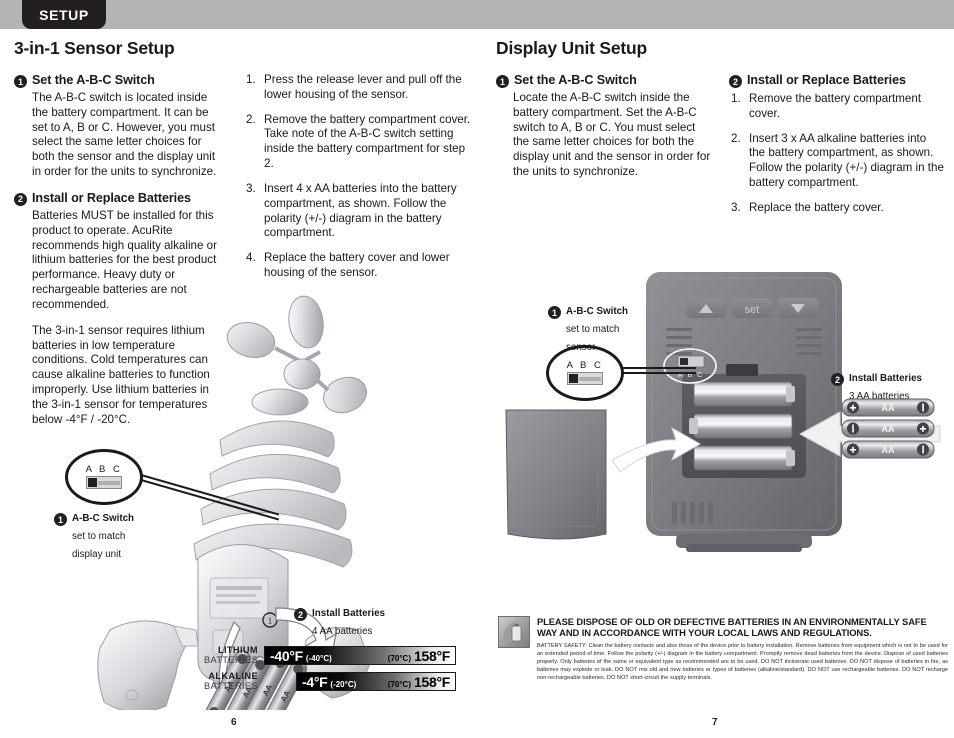  Describe the element at coordinates (315, 681) in the screenshot. I see `temp-low-f: -4°F` at that location.